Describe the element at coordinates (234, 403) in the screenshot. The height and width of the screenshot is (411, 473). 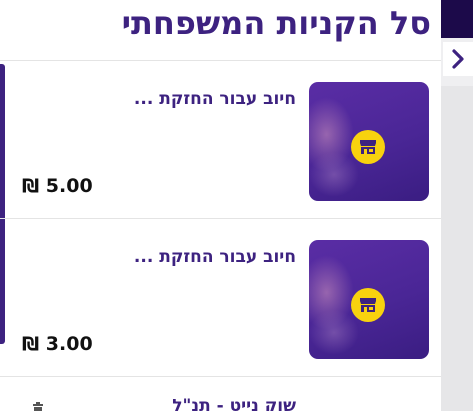
I see `item-title: שוק נייט - תנ"ל` at that location.